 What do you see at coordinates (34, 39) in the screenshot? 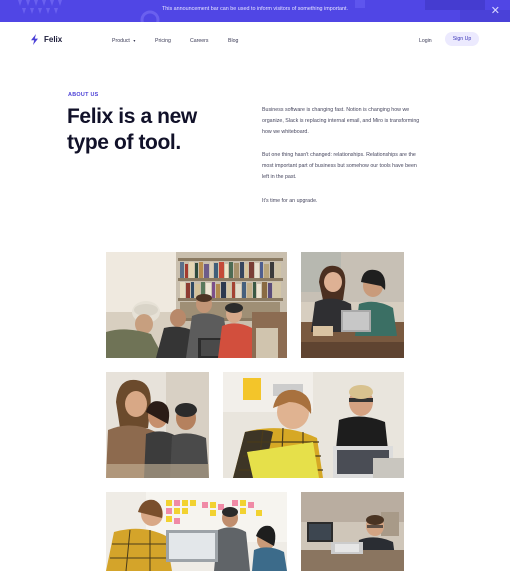
I see `bolt-icon` at bounding box center [34, 39].